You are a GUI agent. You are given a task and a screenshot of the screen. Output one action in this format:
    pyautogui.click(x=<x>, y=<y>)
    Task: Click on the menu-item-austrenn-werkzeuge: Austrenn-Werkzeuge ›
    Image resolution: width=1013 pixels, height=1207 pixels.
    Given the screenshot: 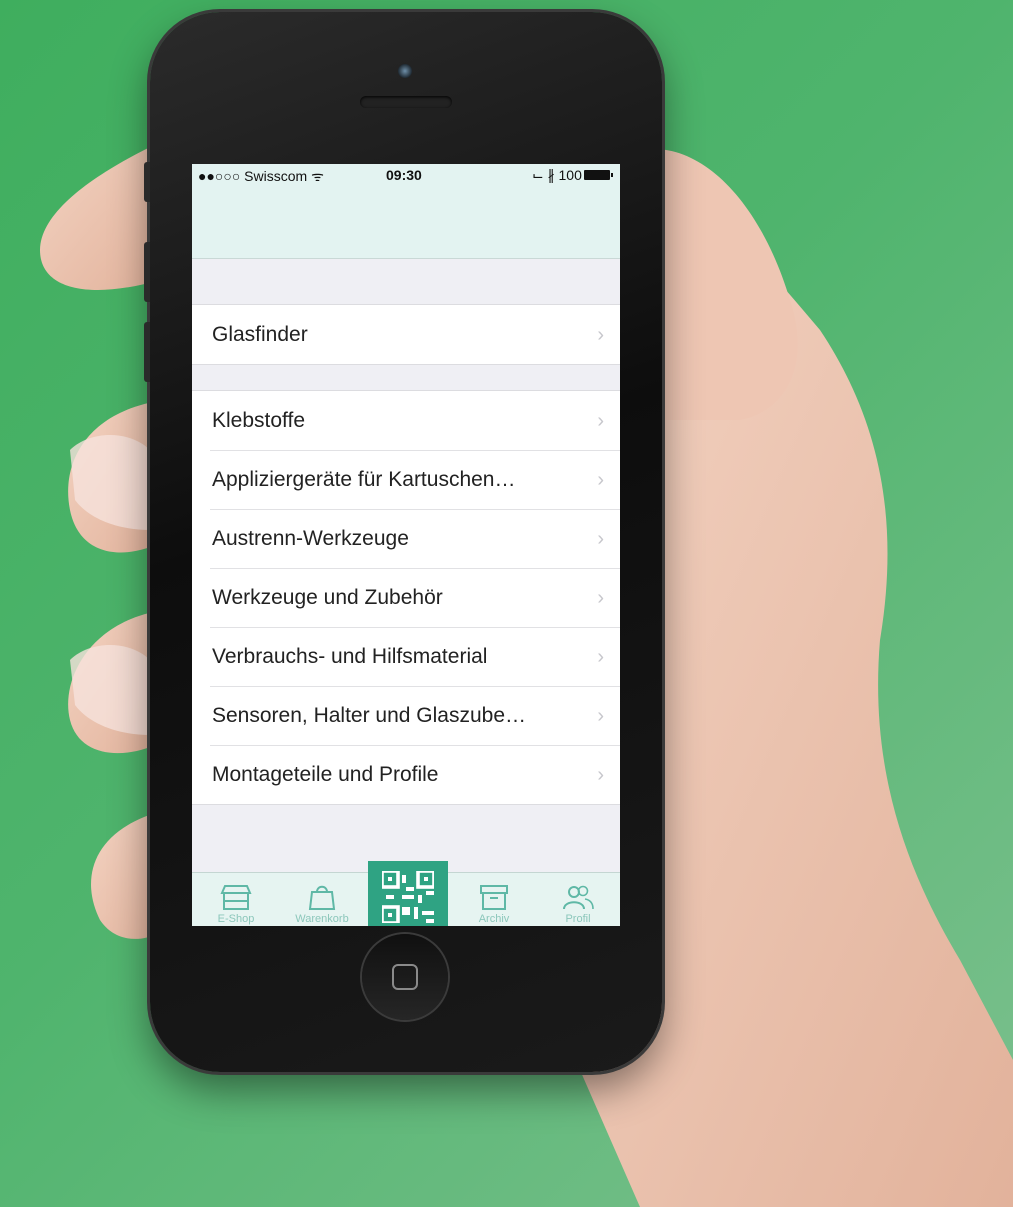 What is the action you would take?
    pyautogui.click(x=406, y=538)
    